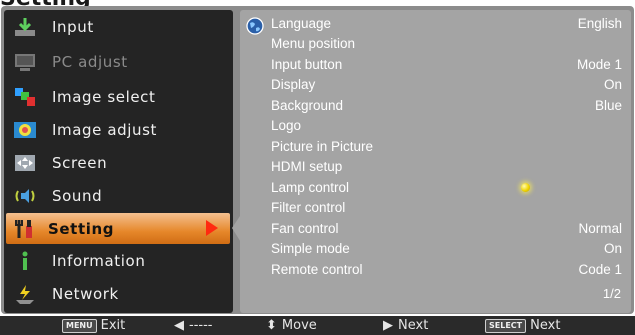 Image resolution: width=635 pixels, height=335 pixels. Describe the element at coordinates (25, 27) in the screenshot. I see `input-icon` at that location.